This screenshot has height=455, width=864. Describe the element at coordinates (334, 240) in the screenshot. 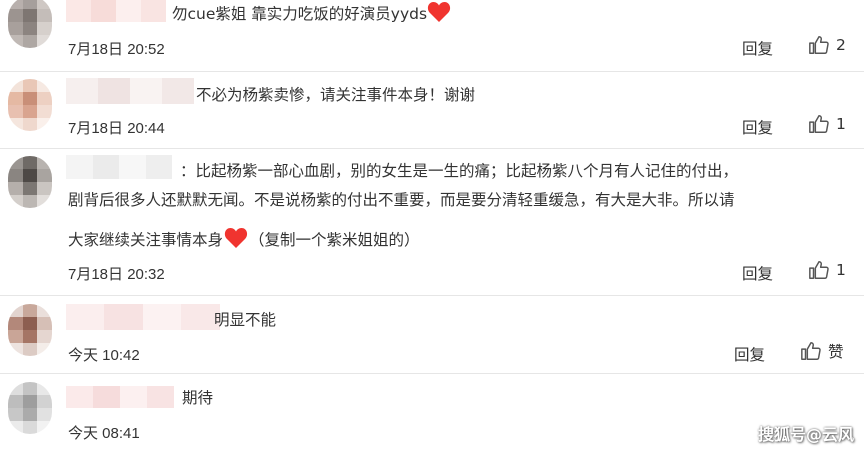

I see `comment-text-tail: （复制一个紫米姐姐的）` at that location.